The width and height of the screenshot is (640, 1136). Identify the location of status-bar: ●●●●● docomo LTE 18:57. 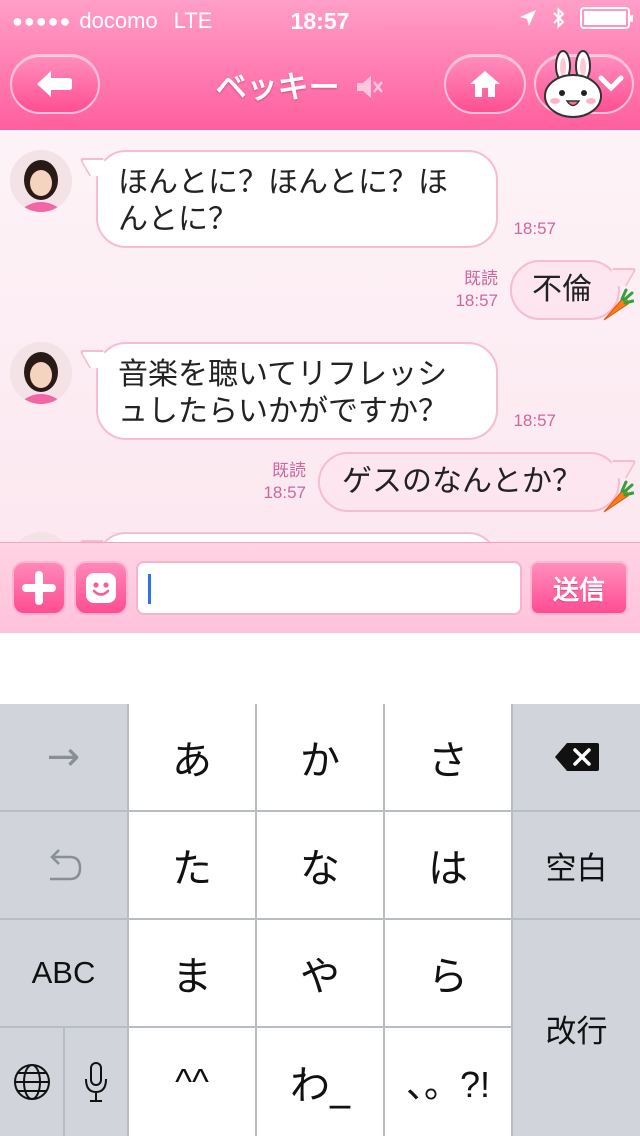
(320, 20).